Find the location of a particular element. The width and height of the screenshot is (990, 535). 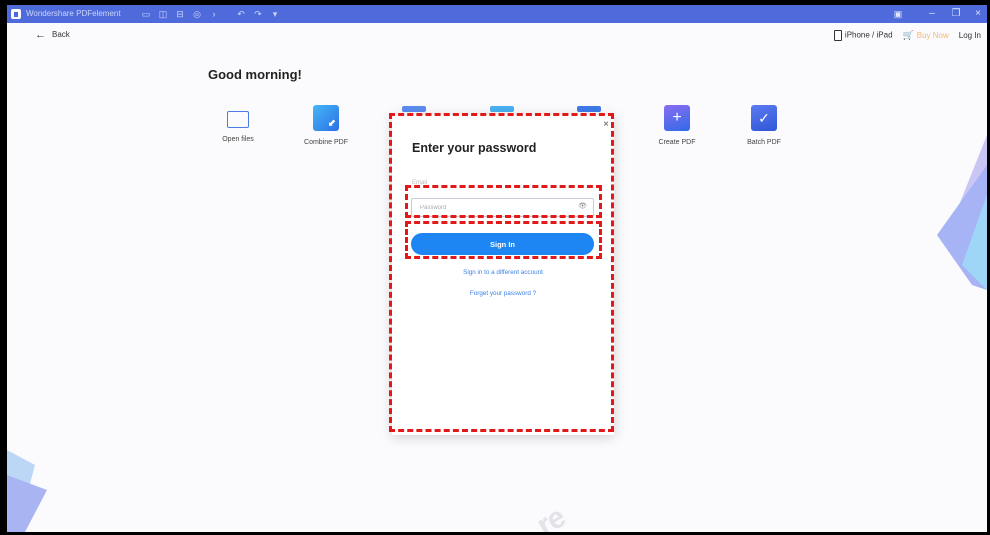

app-name: Wondershare PDFelement is located at coordinates (73, 13).